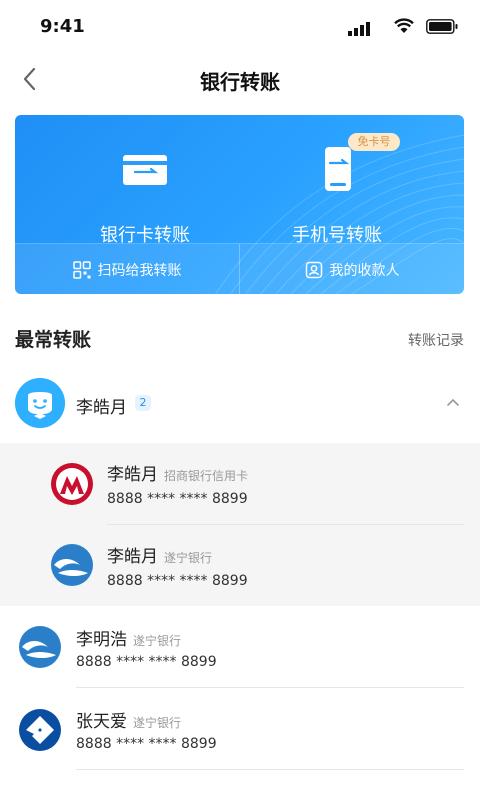 The width and height of the screenshot is (480, 800). Describe the element at coordinates (240, 566) in the screenshot. I see `list-item: 李皓月 遂宁银行 8888 **** **** 8899` at that location.